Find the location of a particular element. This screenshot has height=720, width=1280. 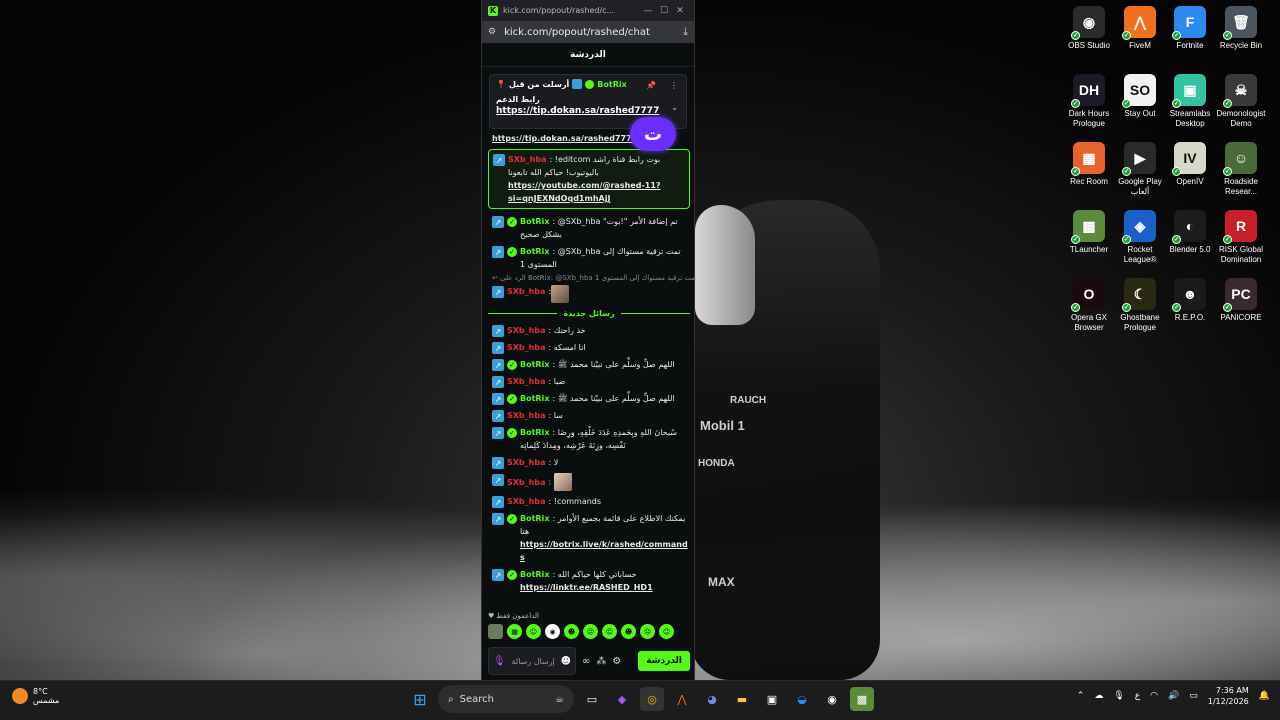

close-button: ✕ is located at coordinates (680, 11).